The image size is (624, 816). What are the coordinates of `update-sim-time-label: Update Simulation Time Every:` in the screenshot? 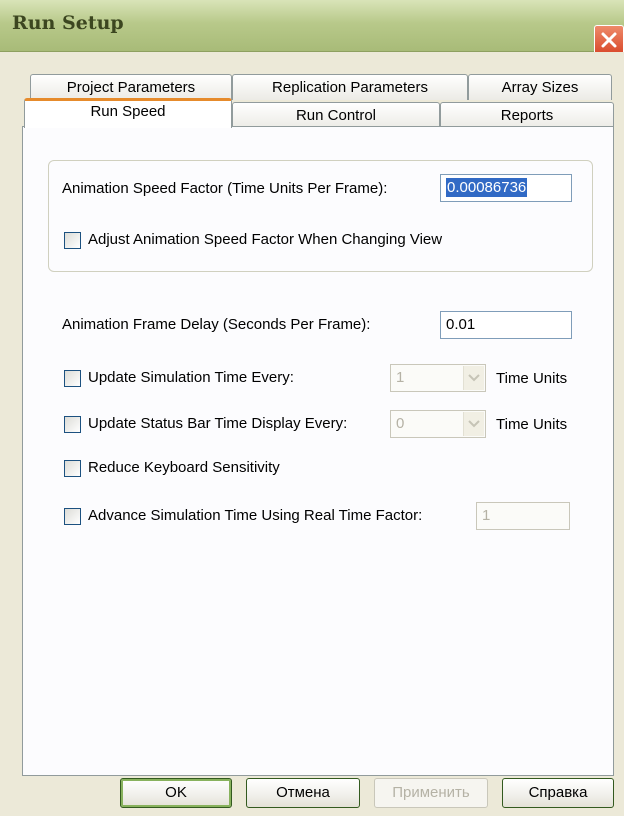 It's located at (191, 377).